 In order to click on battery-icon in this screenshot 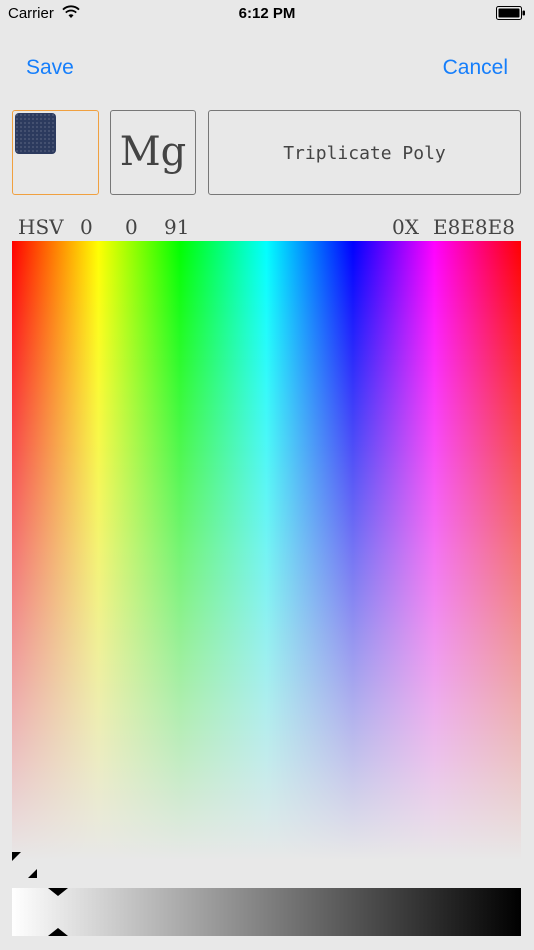, I will do `click(510, 13)`.